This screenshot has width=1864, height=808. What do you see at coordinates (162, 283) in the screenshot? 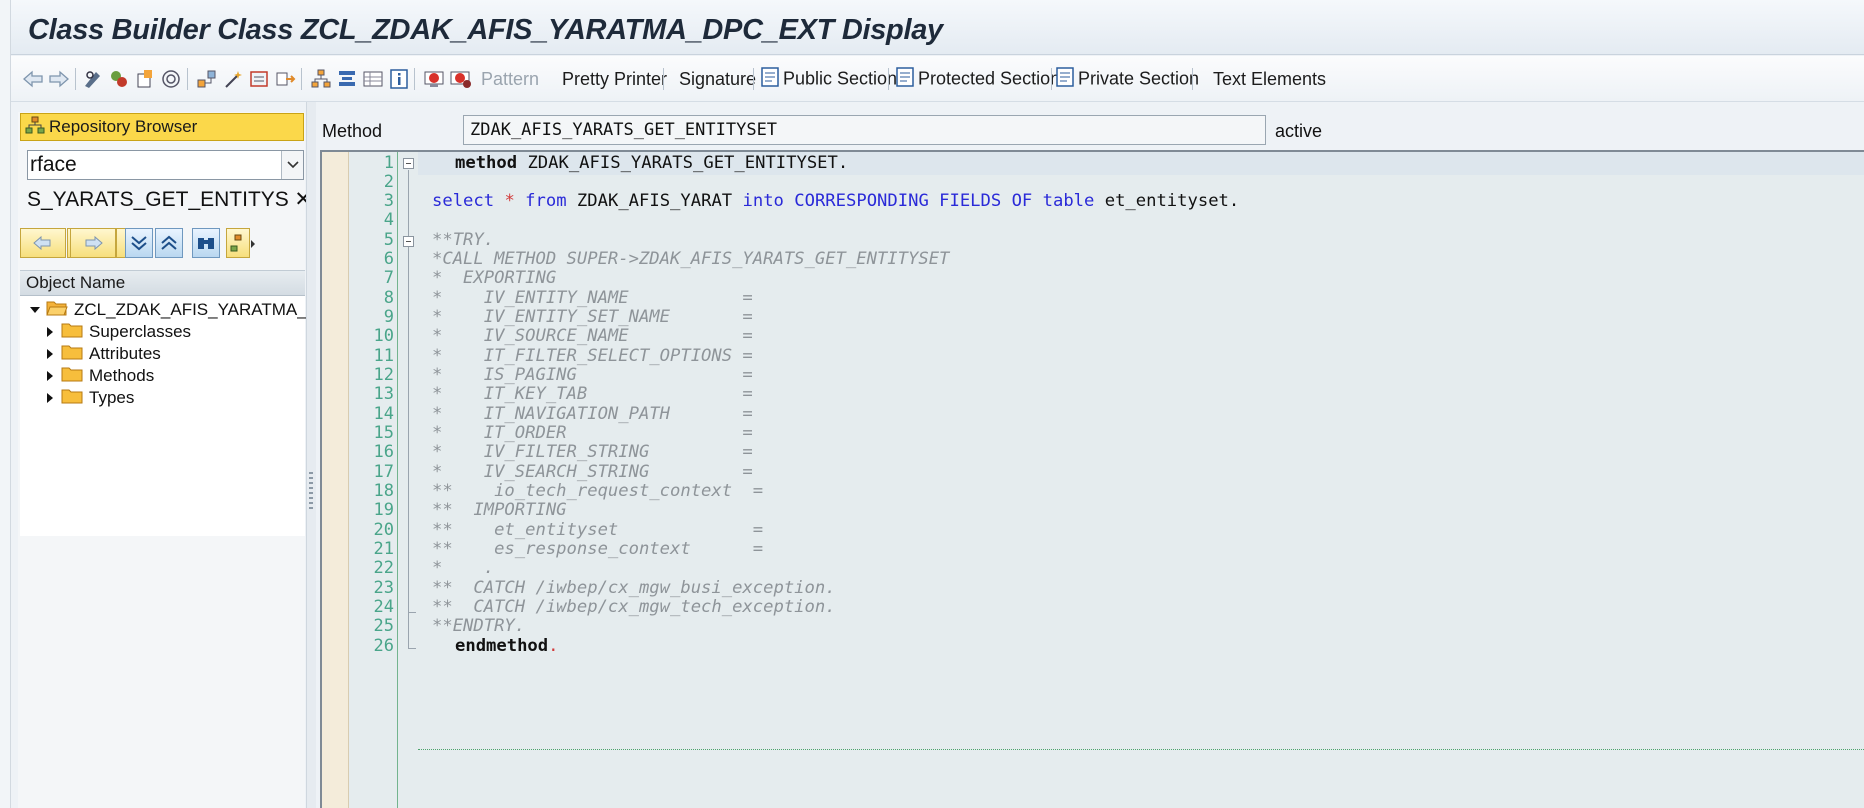
I see `object-name-column-header: Object Name` at bounding box center [162, 283].